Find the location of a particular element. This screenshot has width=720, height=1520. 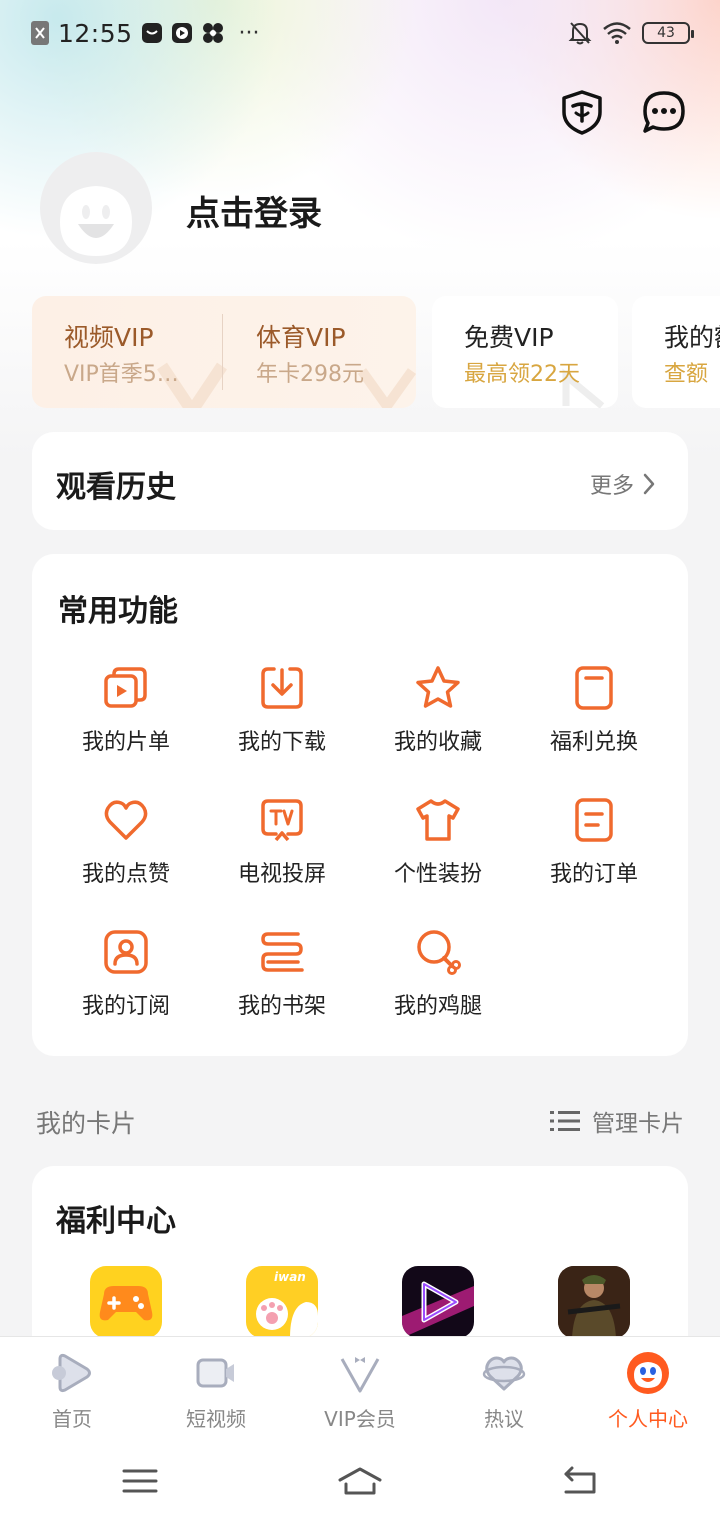

iwan-app-label: iwan is located at coordinates (290, 1277).